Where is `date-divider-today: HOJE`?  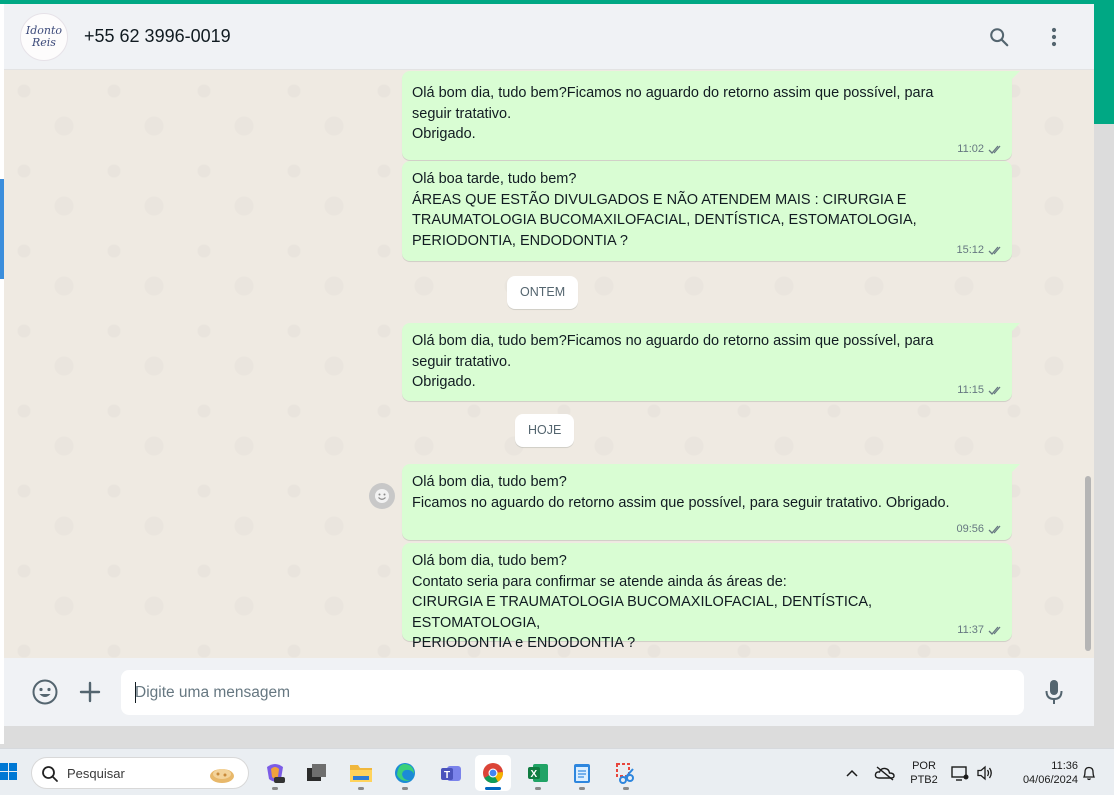 date-divider-today: HOJE is located at coordinates (545, 430).